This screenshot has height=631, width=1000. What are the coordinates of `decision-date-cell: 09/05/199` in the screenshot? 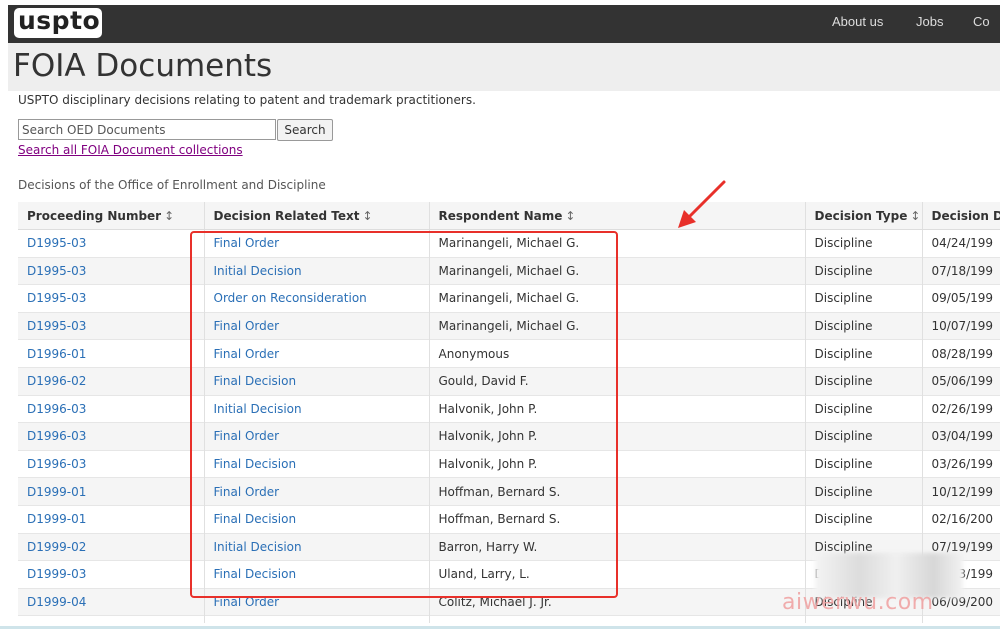 It's located at (960, 298).